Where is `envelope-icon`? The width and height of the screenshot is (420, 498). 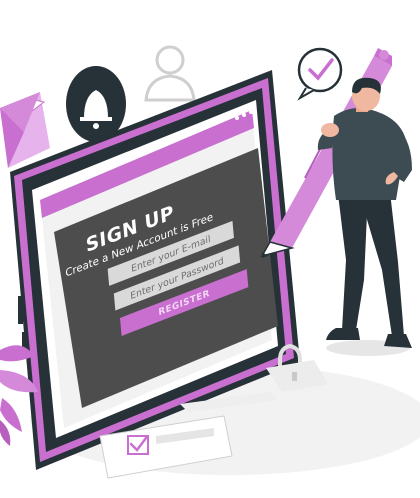
envelope-icon is located at coordinates (25, 130).